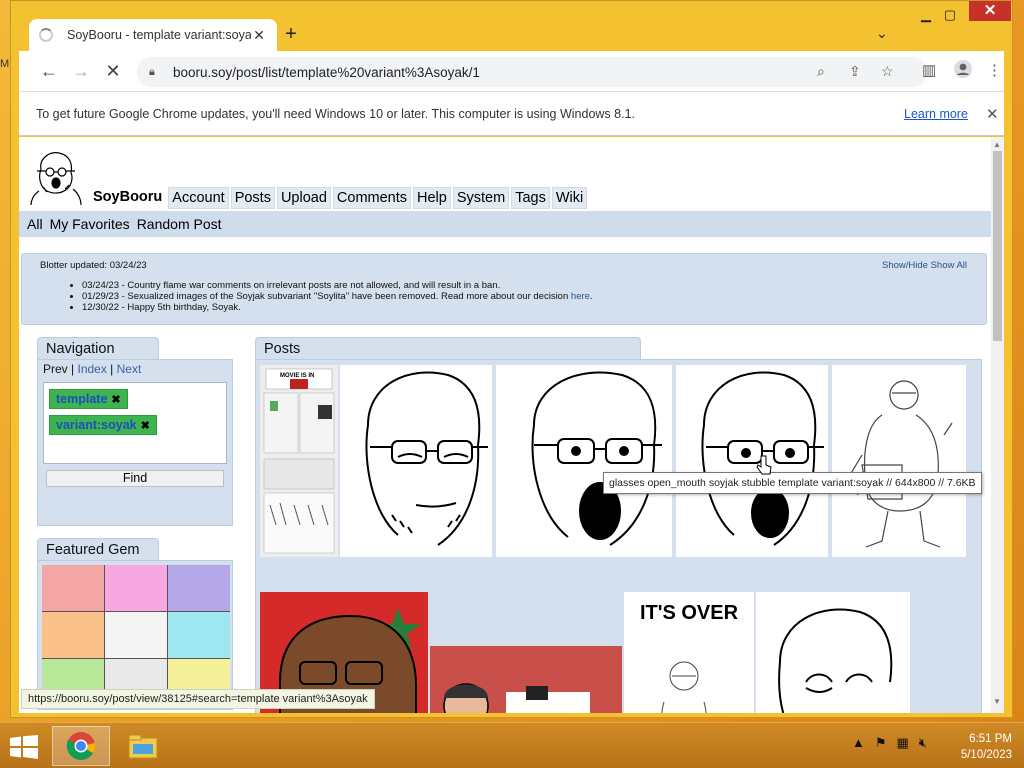  Describe the element at coordinates (93, 265) in the screenshot. I see `blotter-updated: Blotter updated: 03/24/23` at that location.